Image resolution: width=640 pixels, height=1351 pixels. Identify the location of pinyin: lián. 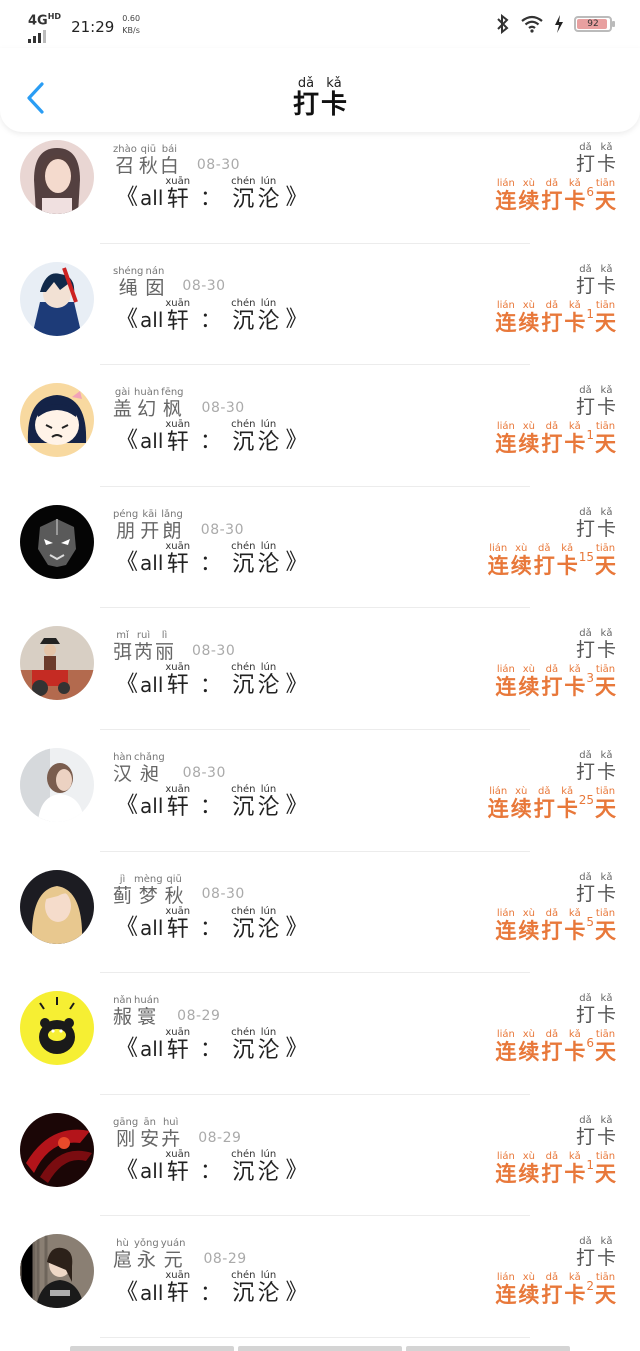
(498, 548).